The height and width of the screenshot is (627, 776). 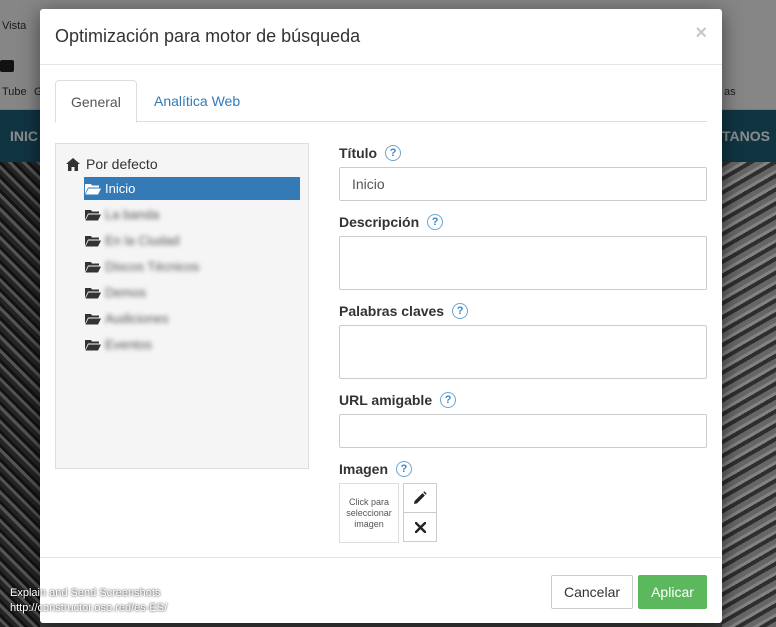 I want to click on tree-item-label: Audiciones, so click(x=137, y=318).